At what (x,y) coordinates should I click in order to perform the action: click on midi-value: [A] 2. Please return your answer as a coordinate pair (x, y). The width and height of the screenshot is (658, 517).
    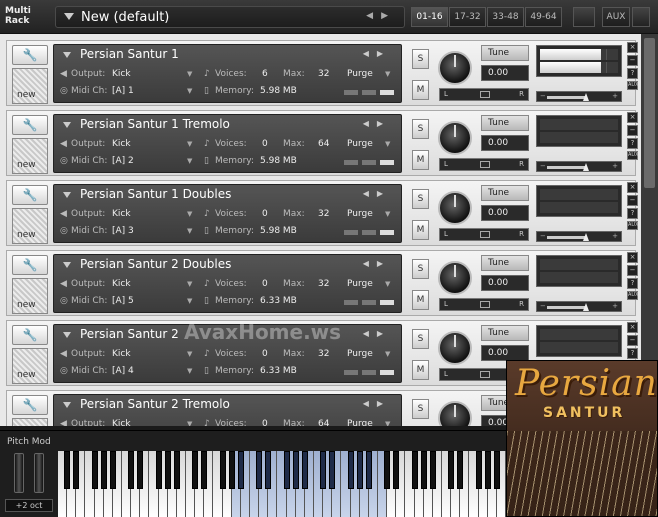
    Looking at the image, I should click on (123, 161).